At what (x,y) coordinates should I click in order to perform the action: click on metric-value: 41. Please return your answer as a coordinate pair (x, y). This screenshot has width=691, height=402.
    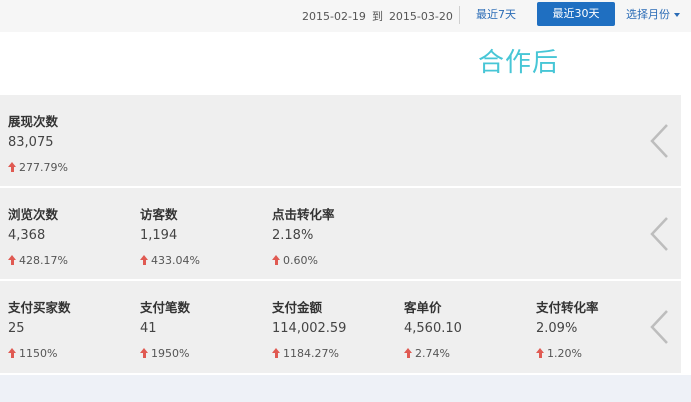
    Looking at the image, I should click on (148, 328).